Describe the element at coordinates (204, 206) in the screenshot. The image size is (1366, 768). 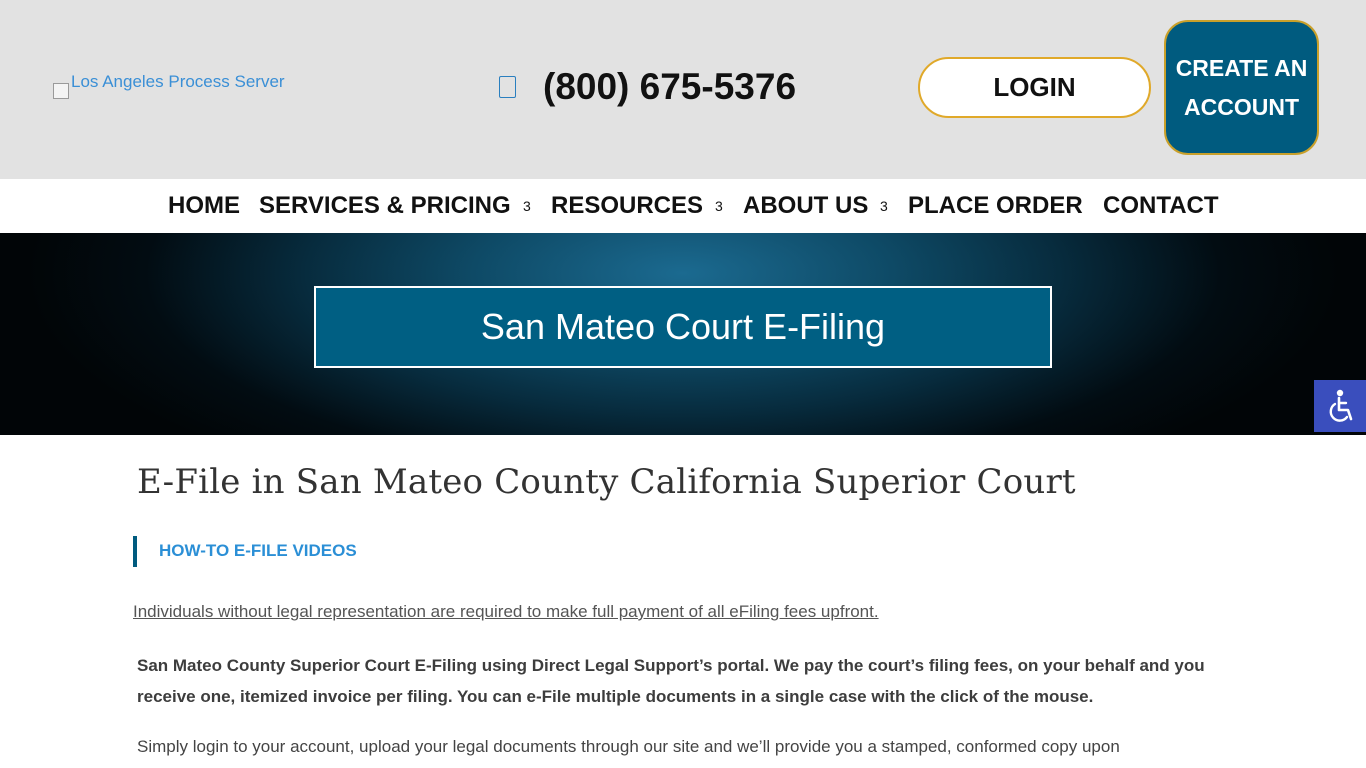
I see `nav-item-home: HOME` at that location.